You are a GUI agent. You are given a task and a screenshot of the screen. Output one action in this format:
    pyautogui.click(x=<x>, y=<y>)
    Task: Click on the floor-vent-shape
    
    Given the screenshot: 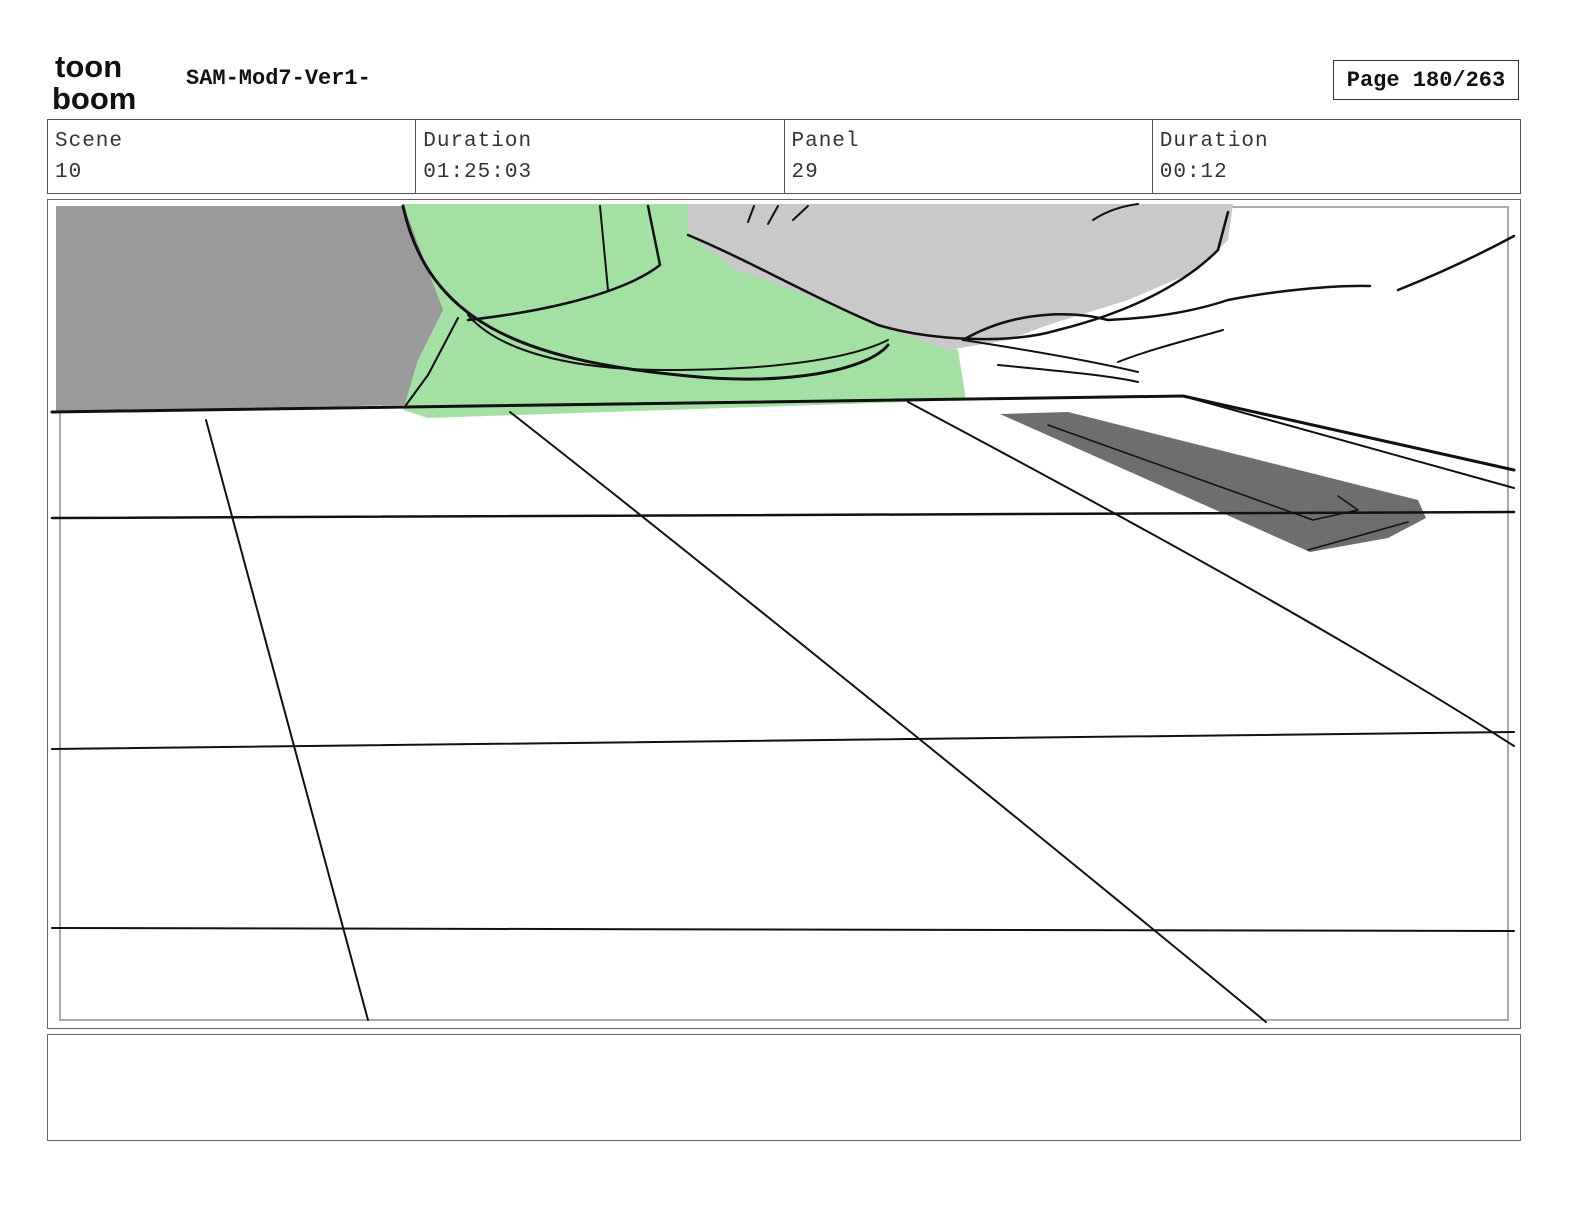 What is the action you would take?
    pyautogui.click(x=1213, y=482)
    